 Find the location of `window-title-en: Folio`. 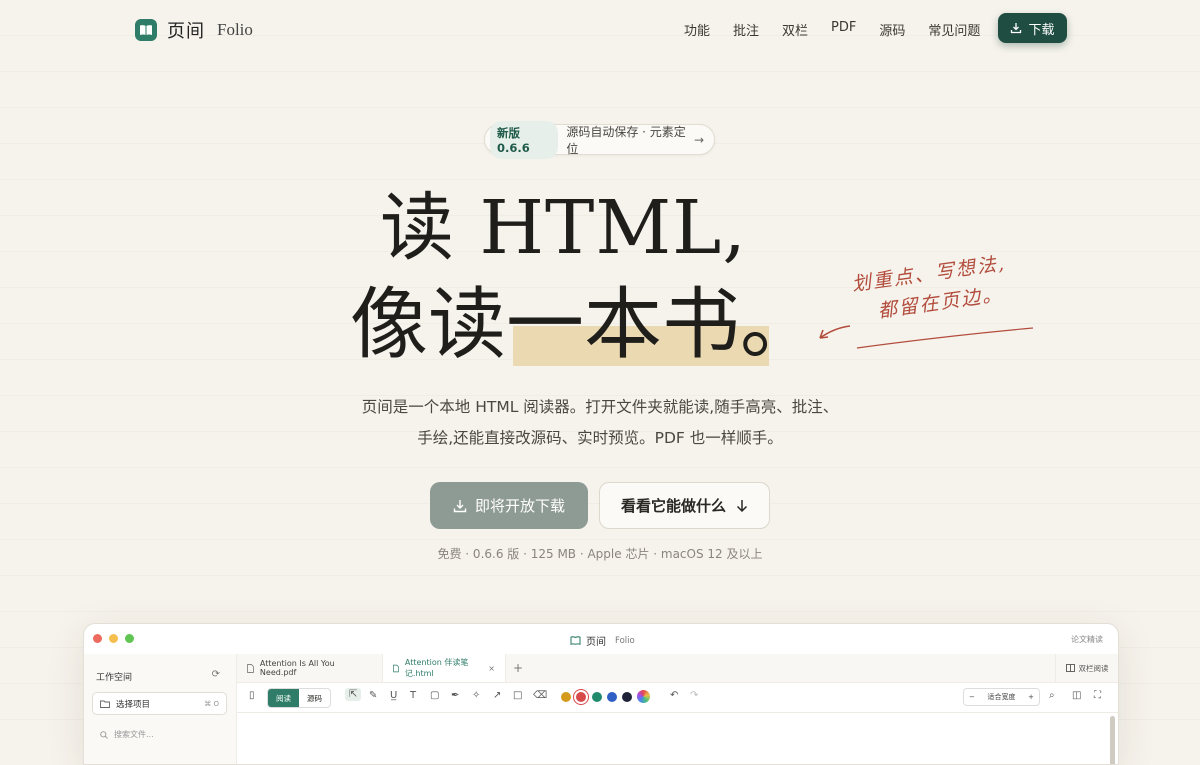

window-title-en: Folio is located at coordinates (625, 640).